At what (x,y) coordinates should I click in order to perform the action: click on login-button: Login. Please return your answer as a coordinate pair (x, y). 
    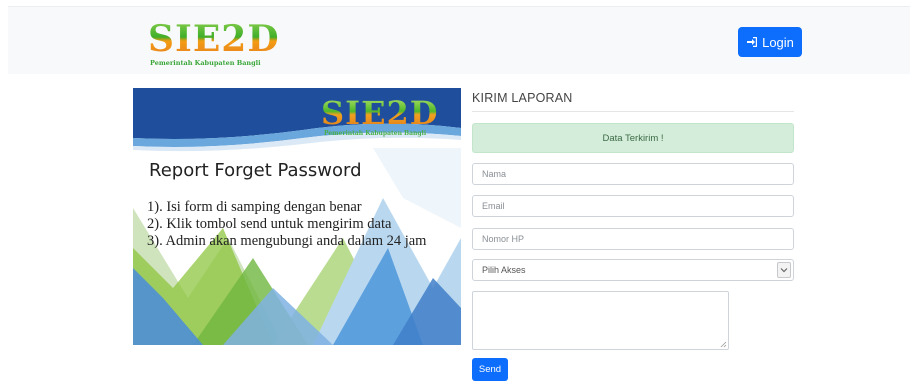
    Looking at the image, I should click on (770, 42).